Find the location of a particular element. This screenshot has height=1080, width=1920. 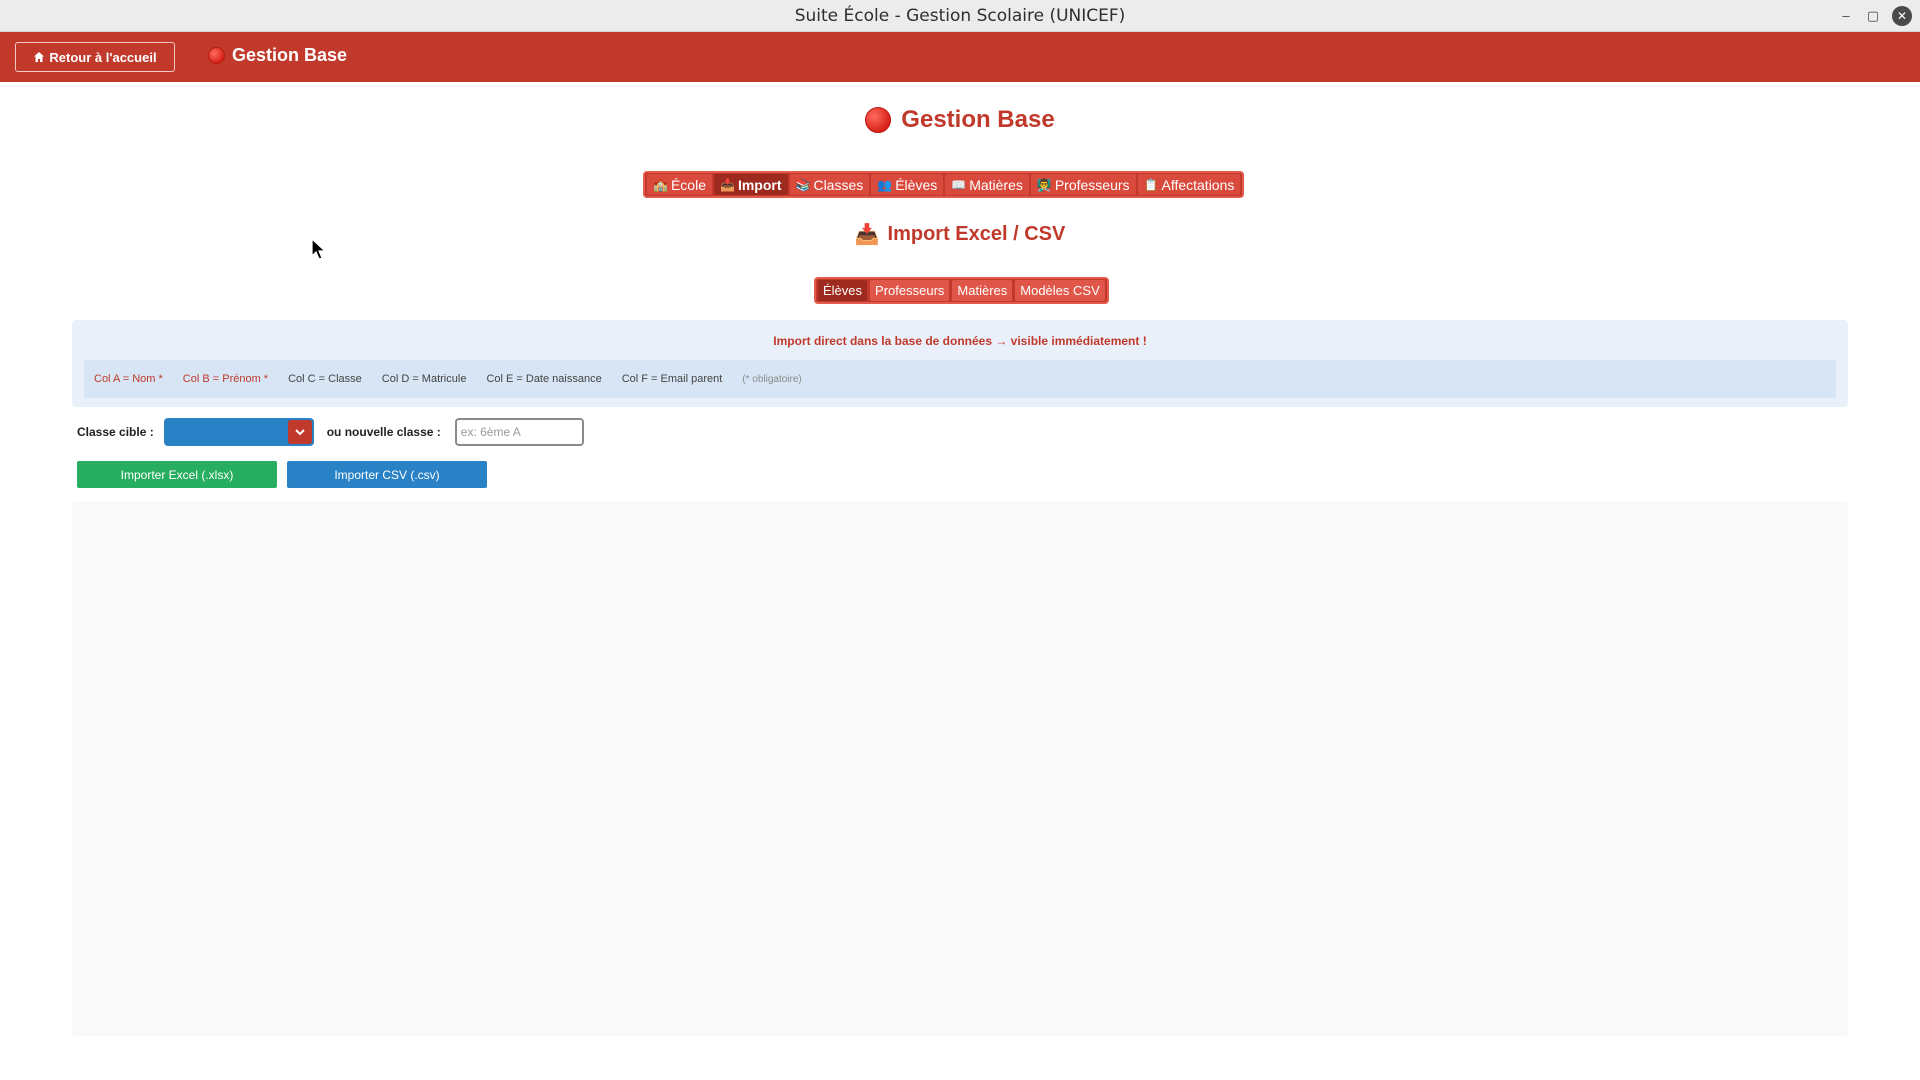

column-nom: Col A = Nom * is located at coordinates (128, 379).